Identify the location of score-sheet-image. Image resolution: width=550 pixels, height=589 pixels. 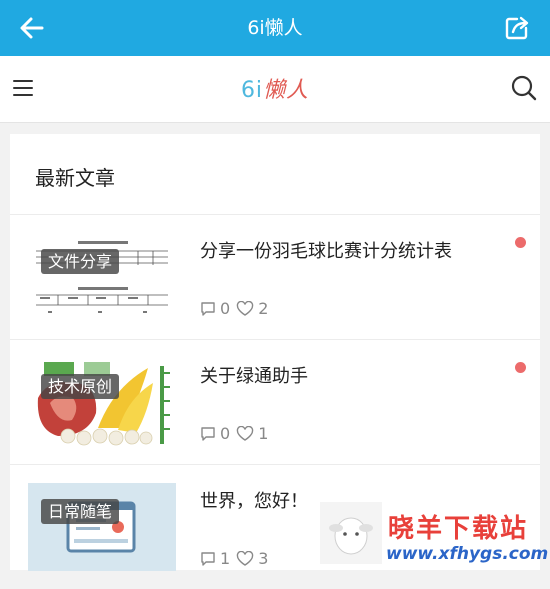
(102, 277).